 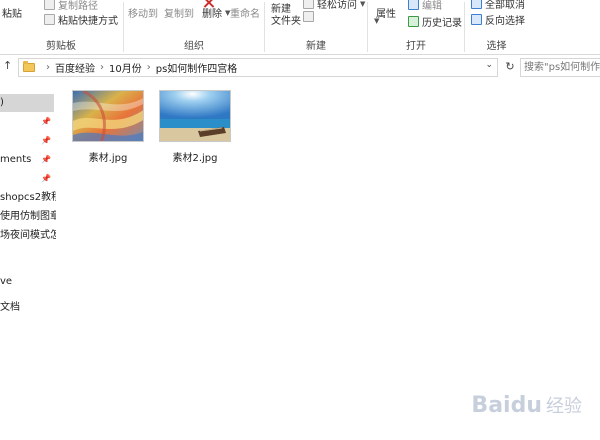 I want to click on new-item-icon, so click(x=308, y=16).